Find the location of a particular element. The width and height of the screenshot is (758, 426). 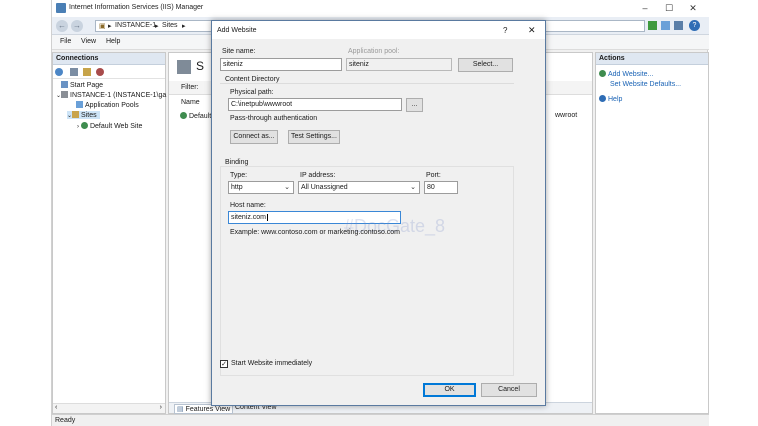

back-icon: ← is located at coordinates (62, 26).